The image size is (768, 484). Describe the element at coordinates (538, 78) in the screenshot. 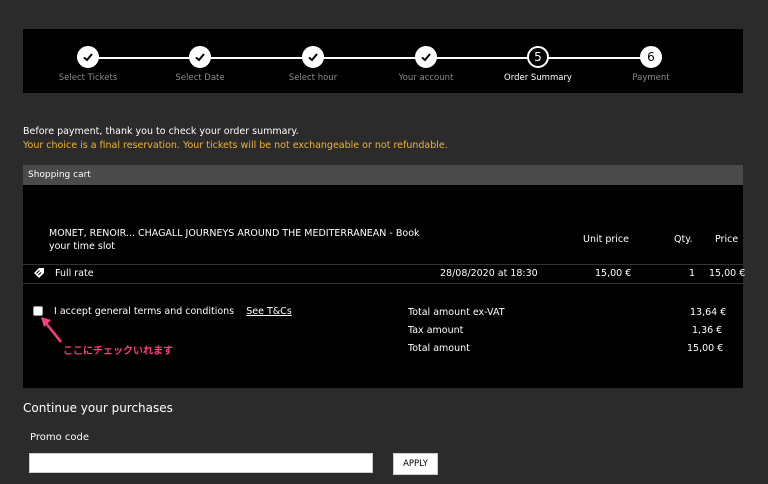

I see `step-label: Order Summary` at that location.